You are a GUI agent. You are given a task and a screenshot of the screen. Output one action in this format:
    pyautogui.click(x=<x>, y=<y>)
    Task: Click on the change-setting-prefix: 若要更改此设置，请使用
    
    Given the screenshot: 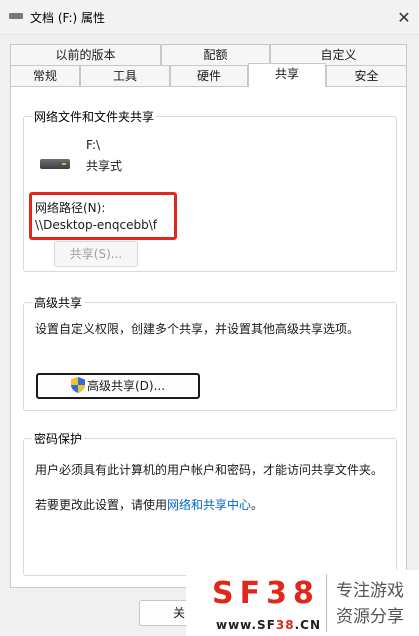 What is the action you would take?
    pyautogui.click(x=101, y=505)
    